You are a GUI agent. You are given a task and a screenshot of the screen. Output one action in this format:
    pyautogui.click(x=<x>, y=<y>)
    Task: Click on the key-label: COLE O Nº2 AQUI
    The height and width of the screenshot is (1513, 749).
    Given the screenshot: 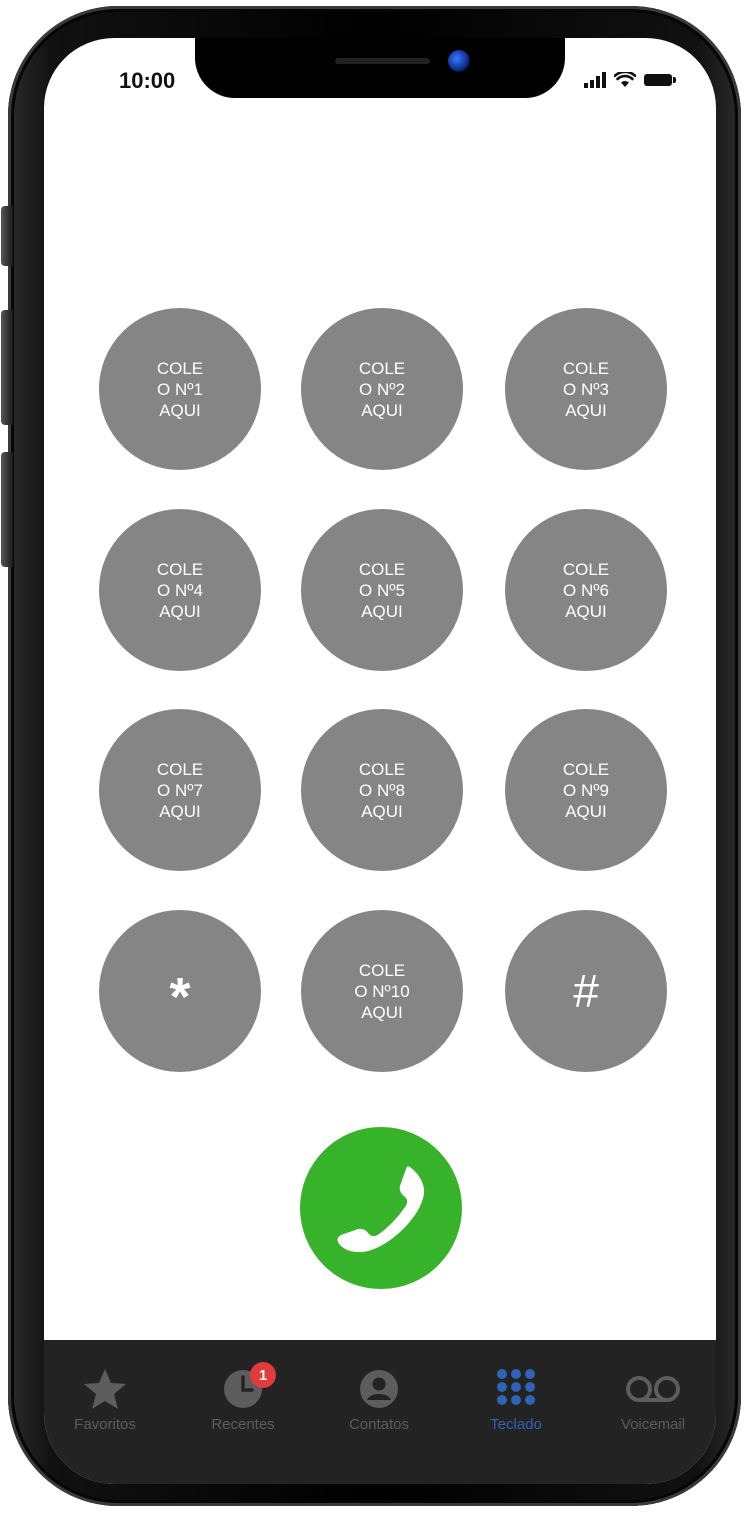 What is the action you would take?
    pyautogui.click(x=382, y=389)
    